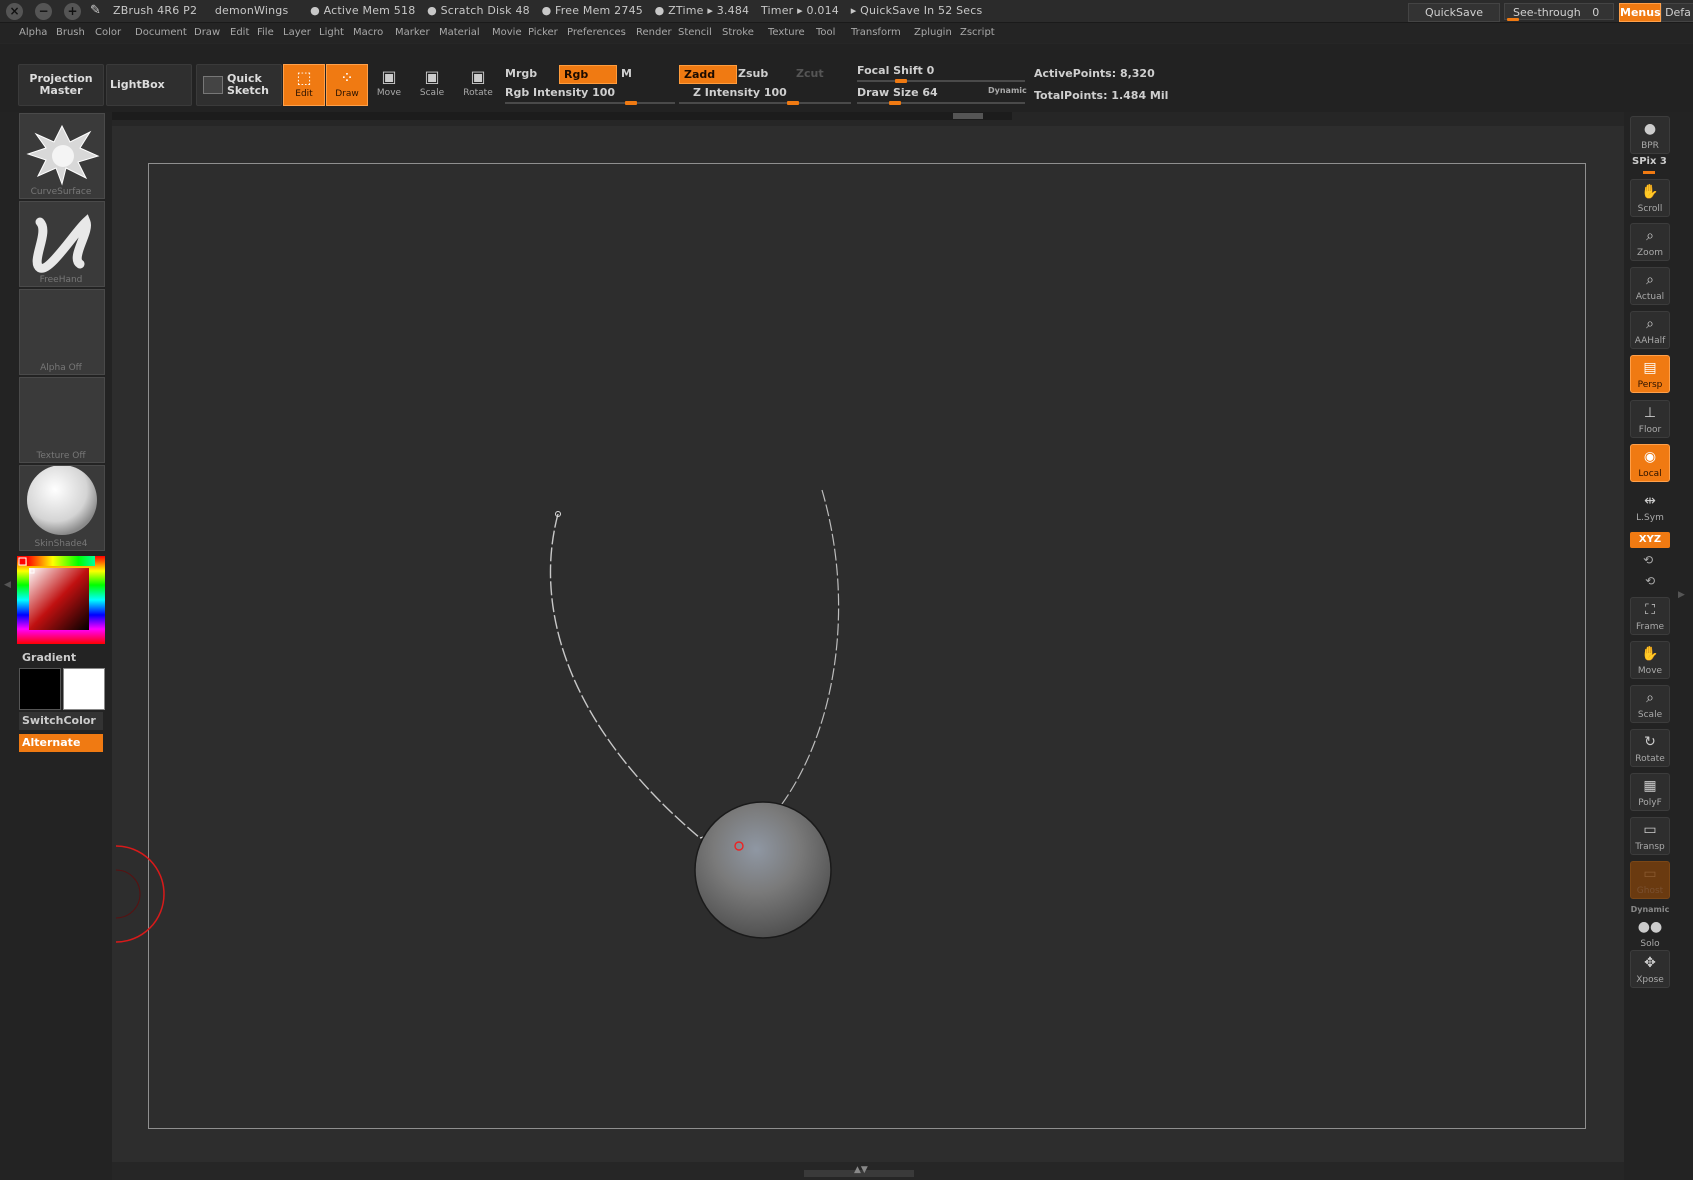 Image resolution: width=1693 pixels, height=1180 pixels. Describe the element at coordinates (1650, 236) in the screenshot. I see `magnifier-icon: ⌕` at that location.